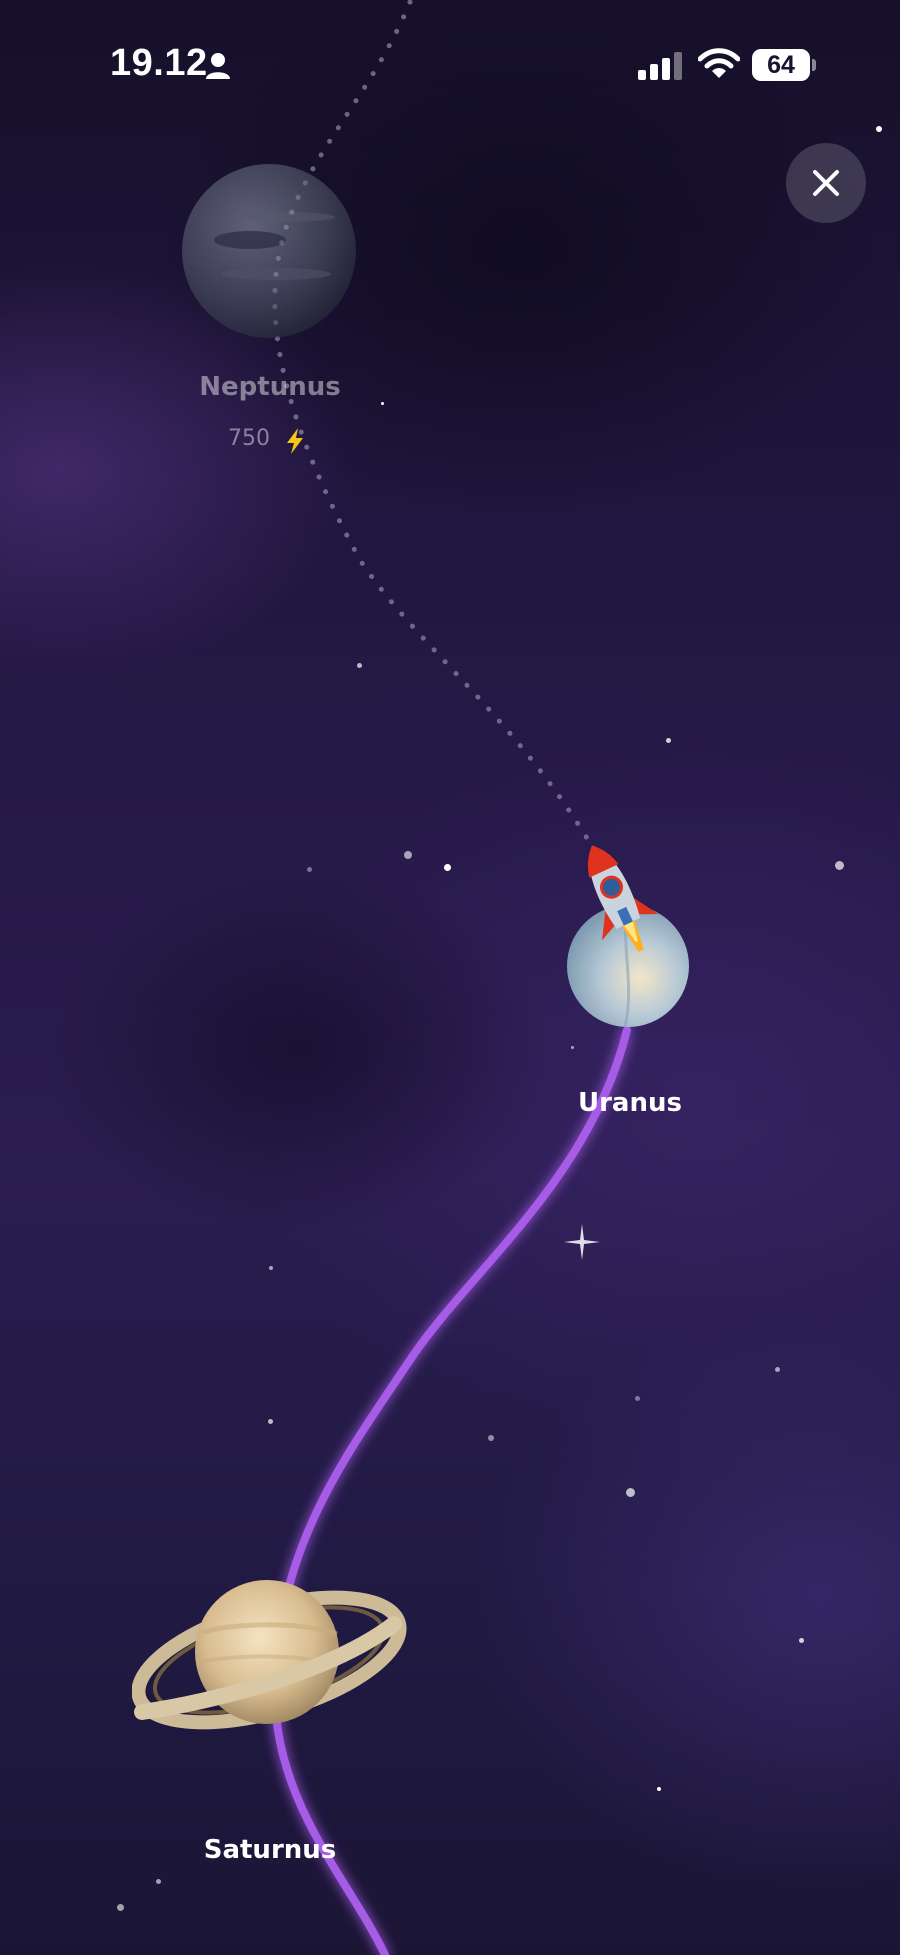  I want to click on wifi-icon, so click(719, 63).